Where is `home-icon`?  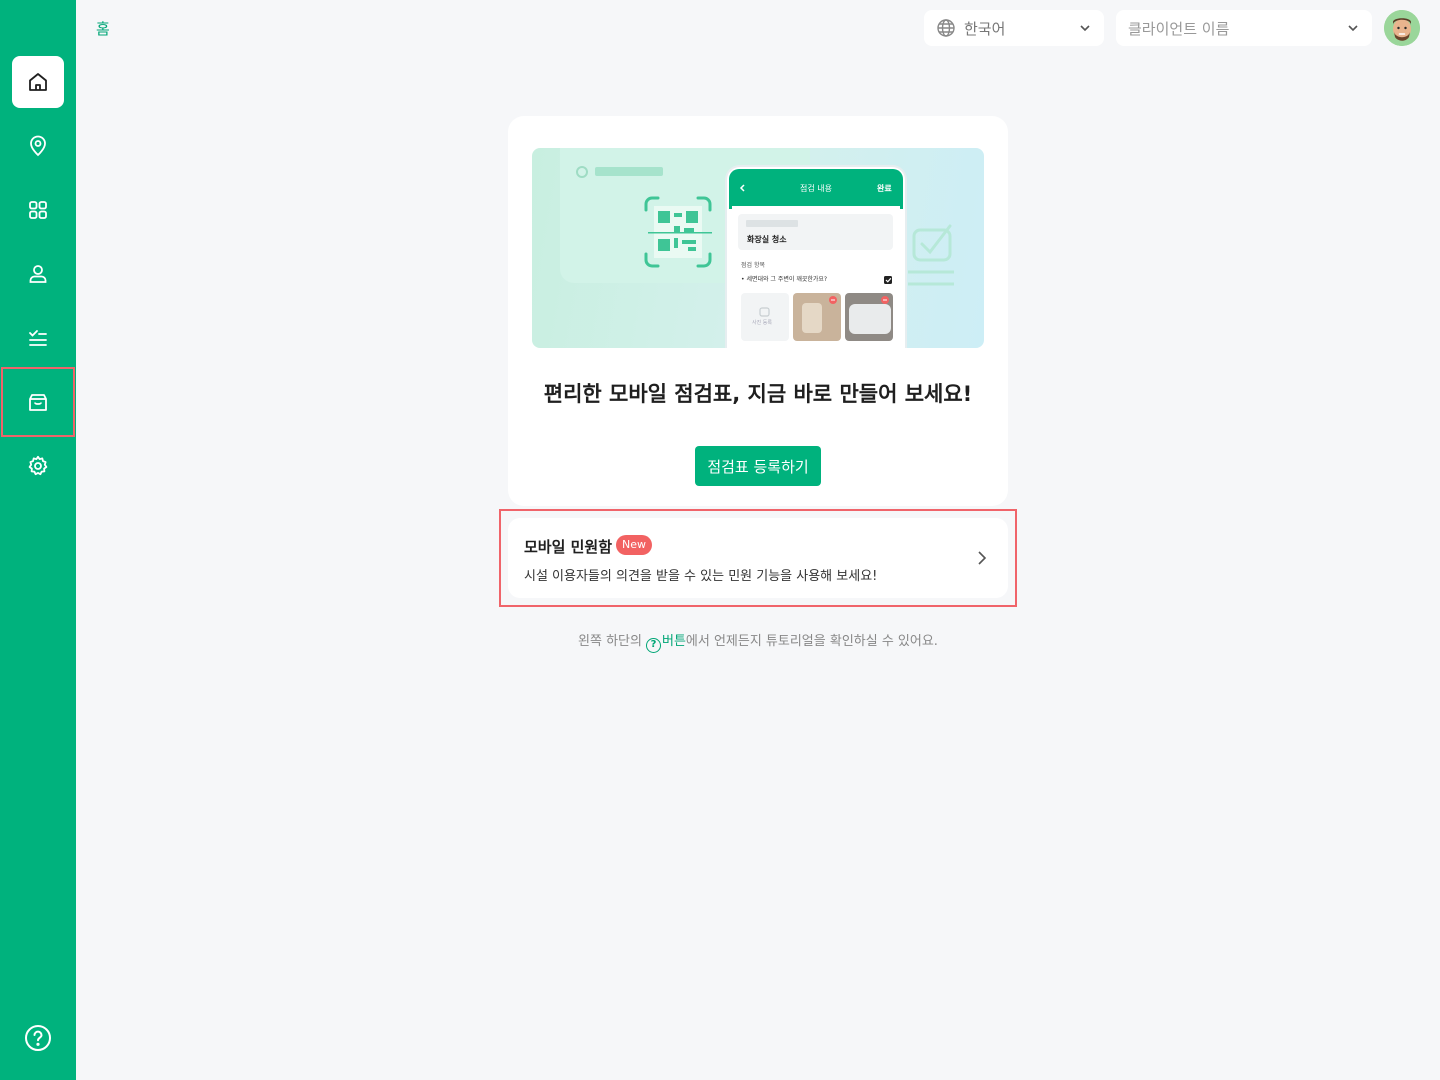
home-icon is located at coordinates (38, 82).